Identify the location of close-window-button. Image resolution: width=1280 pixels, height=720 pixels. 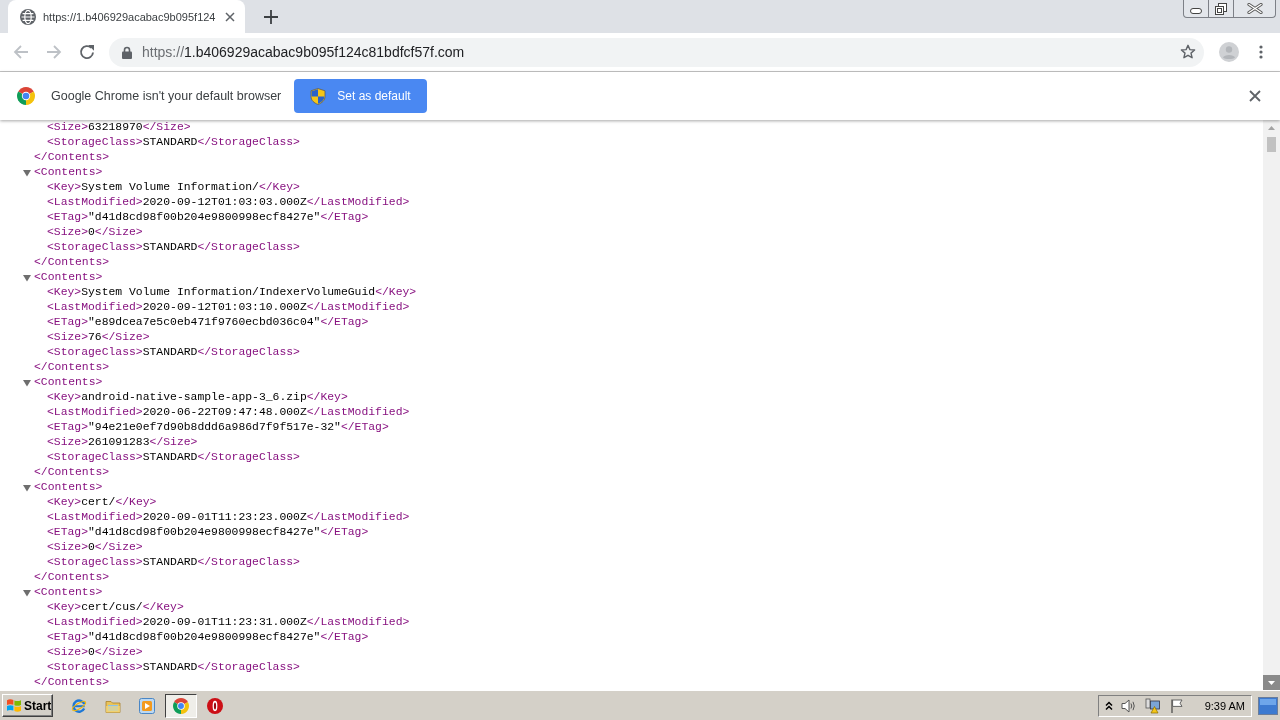
(1255, 9).